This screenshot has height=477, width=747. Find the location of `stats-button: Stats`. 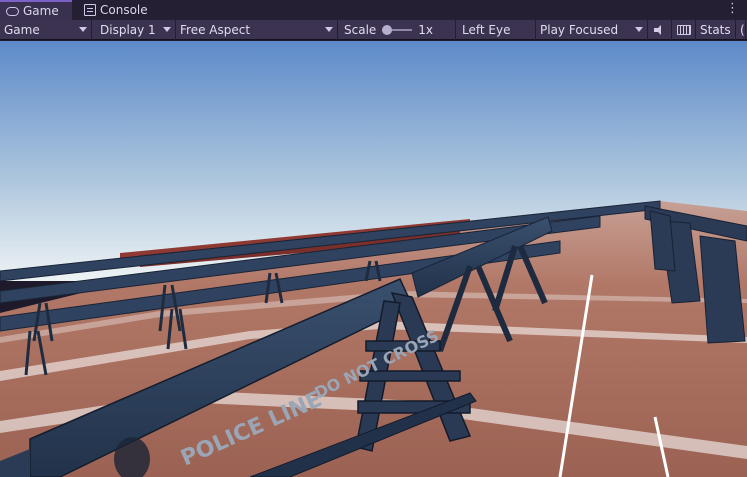

stats-button: Stats is located at coordinates (716, 30).